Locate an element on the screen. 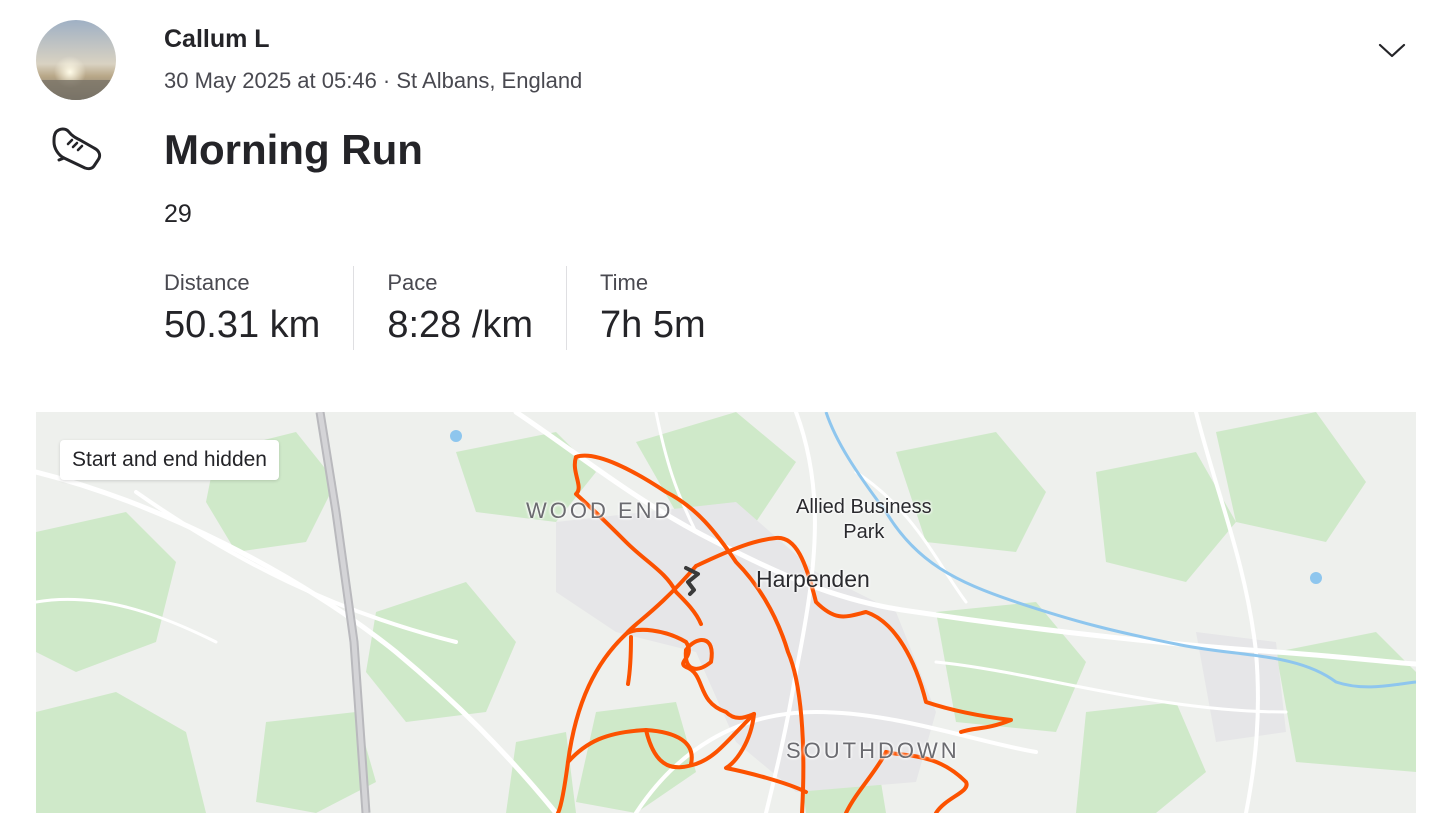 The width and height of the screenshot is (1440, 813). activity-menu-button is located at coordinates (1392, 51).